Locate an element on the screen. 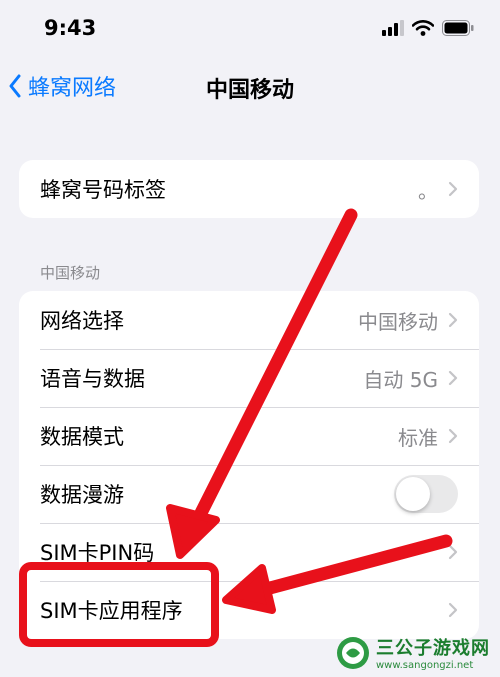  watermark: 三公子游戏网 www.sangongzi.net is located at coordinates (413, 652).